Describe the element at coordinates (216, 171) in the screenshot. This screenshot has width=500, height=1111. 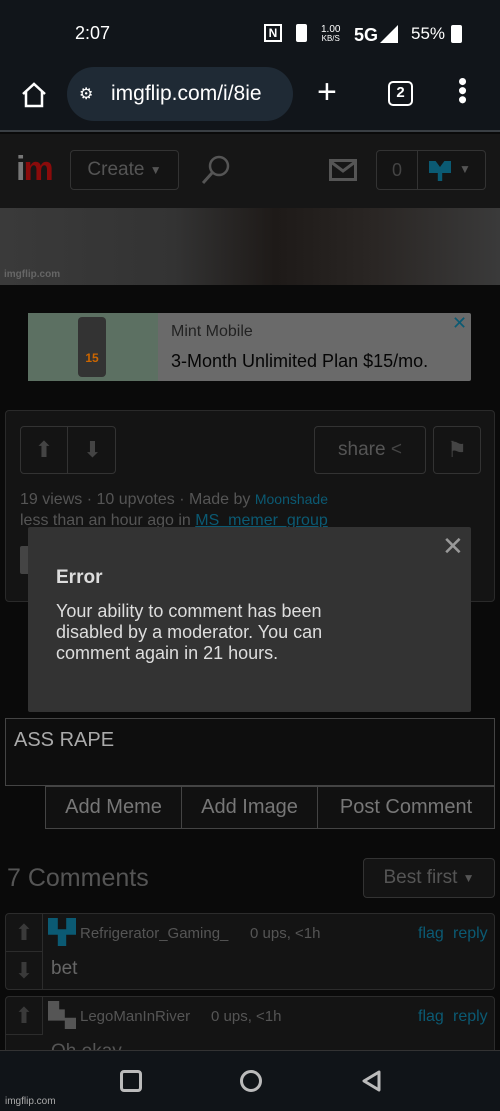
I see `search-icon` at that location.